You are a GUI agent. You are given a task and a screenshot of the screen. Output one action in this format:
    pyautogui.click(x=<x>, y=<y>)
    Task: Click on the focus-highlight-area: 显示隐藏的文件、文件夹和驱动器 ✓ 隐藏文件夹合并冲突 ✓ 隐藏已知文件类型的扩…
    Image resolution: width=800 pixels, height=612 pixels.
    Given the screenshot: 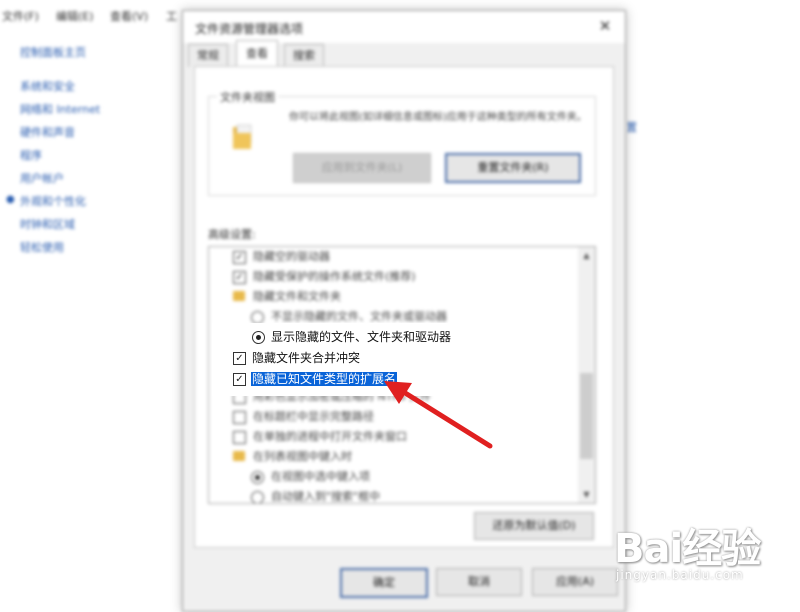 What is the action you would take?
    pyautogui.click(x=332, y=359)
    